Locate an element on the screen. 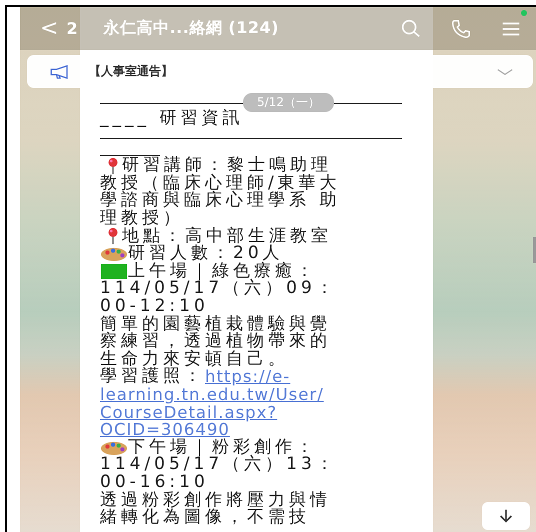  phone-icon is located at coordinates (461, 29).